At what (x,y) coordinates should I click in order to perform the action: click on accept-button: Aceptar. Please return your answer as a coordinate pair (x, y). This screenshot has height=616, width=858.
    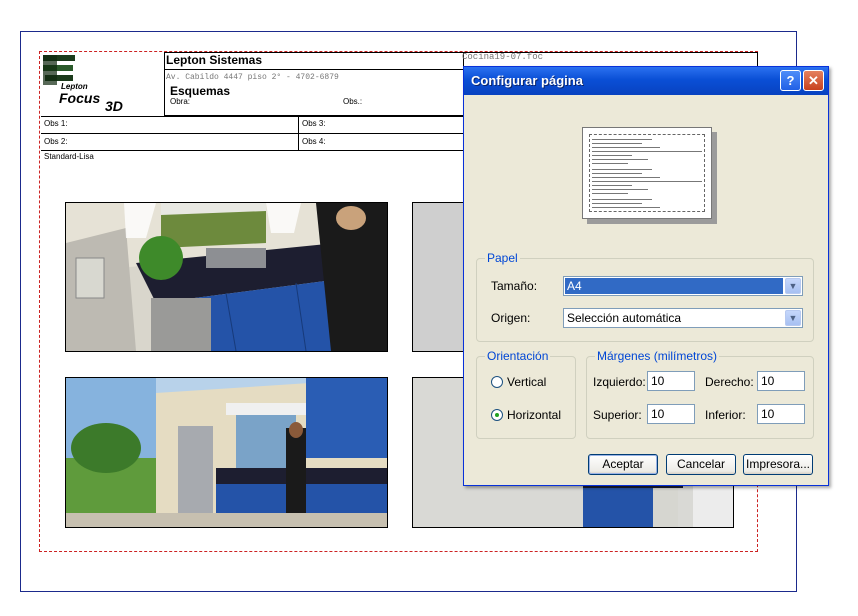
    Looking at the image, I should click on (623, 464).